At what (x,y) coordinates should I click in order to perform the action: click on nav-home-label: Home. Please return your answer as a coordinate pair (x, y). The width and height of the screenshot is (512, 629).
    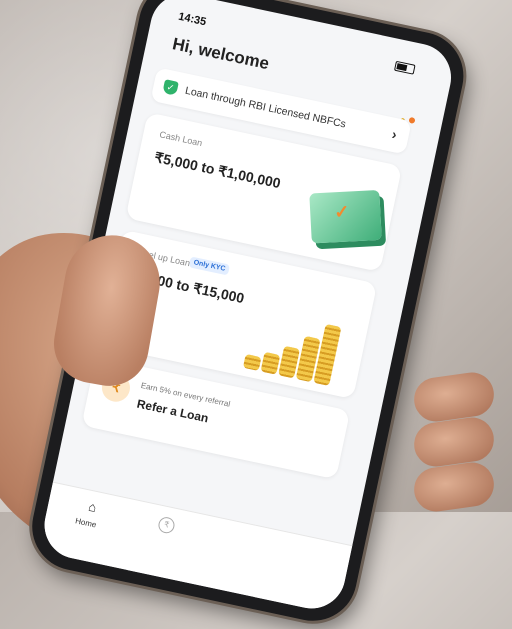
    Looking at the image, I should click on (85, 522).